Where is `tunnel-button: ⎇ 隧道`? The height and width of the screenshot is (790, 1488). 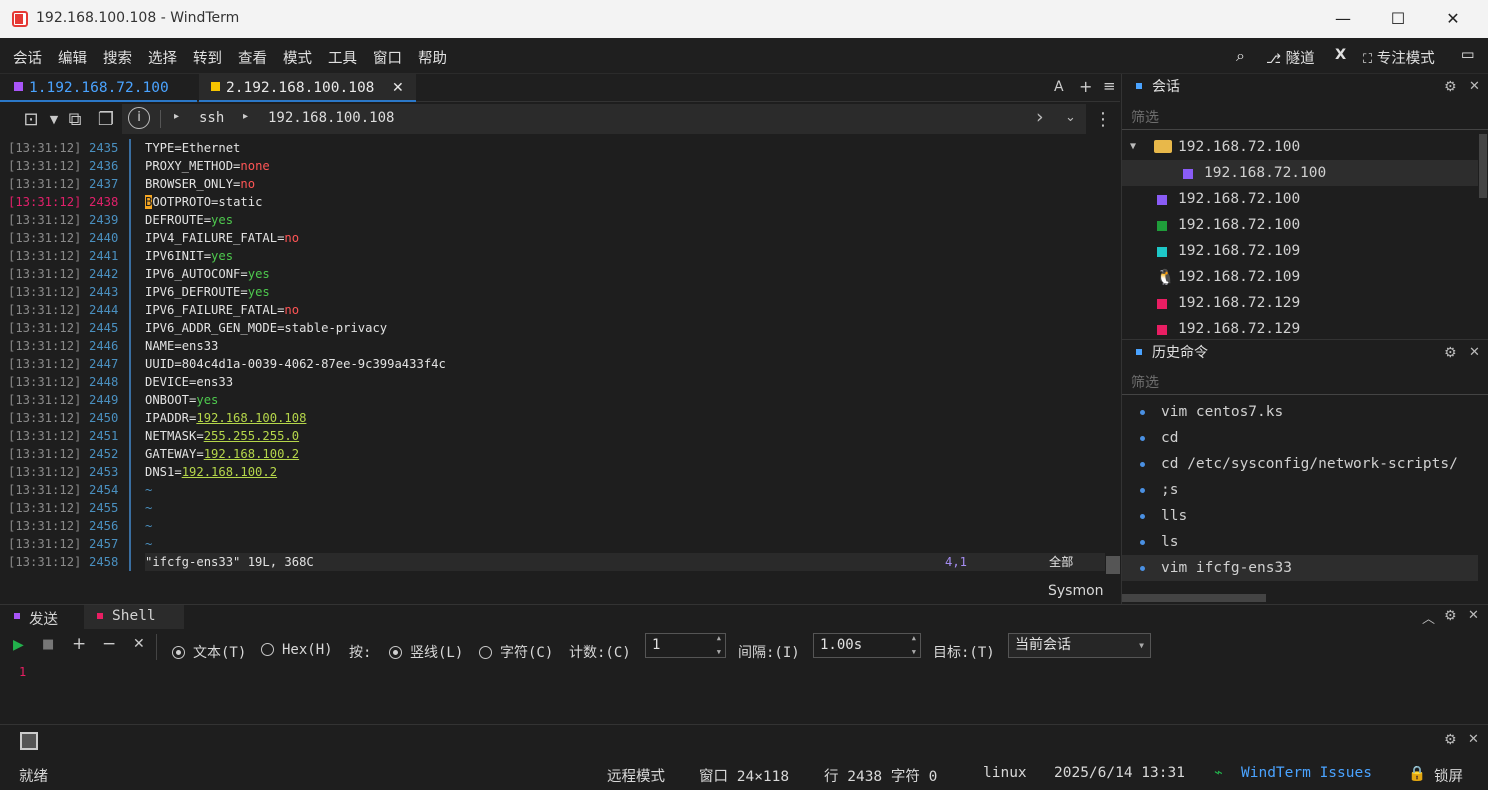
tunnel-button: ⎇ 隧道 is located at coordinates (1290, 57).